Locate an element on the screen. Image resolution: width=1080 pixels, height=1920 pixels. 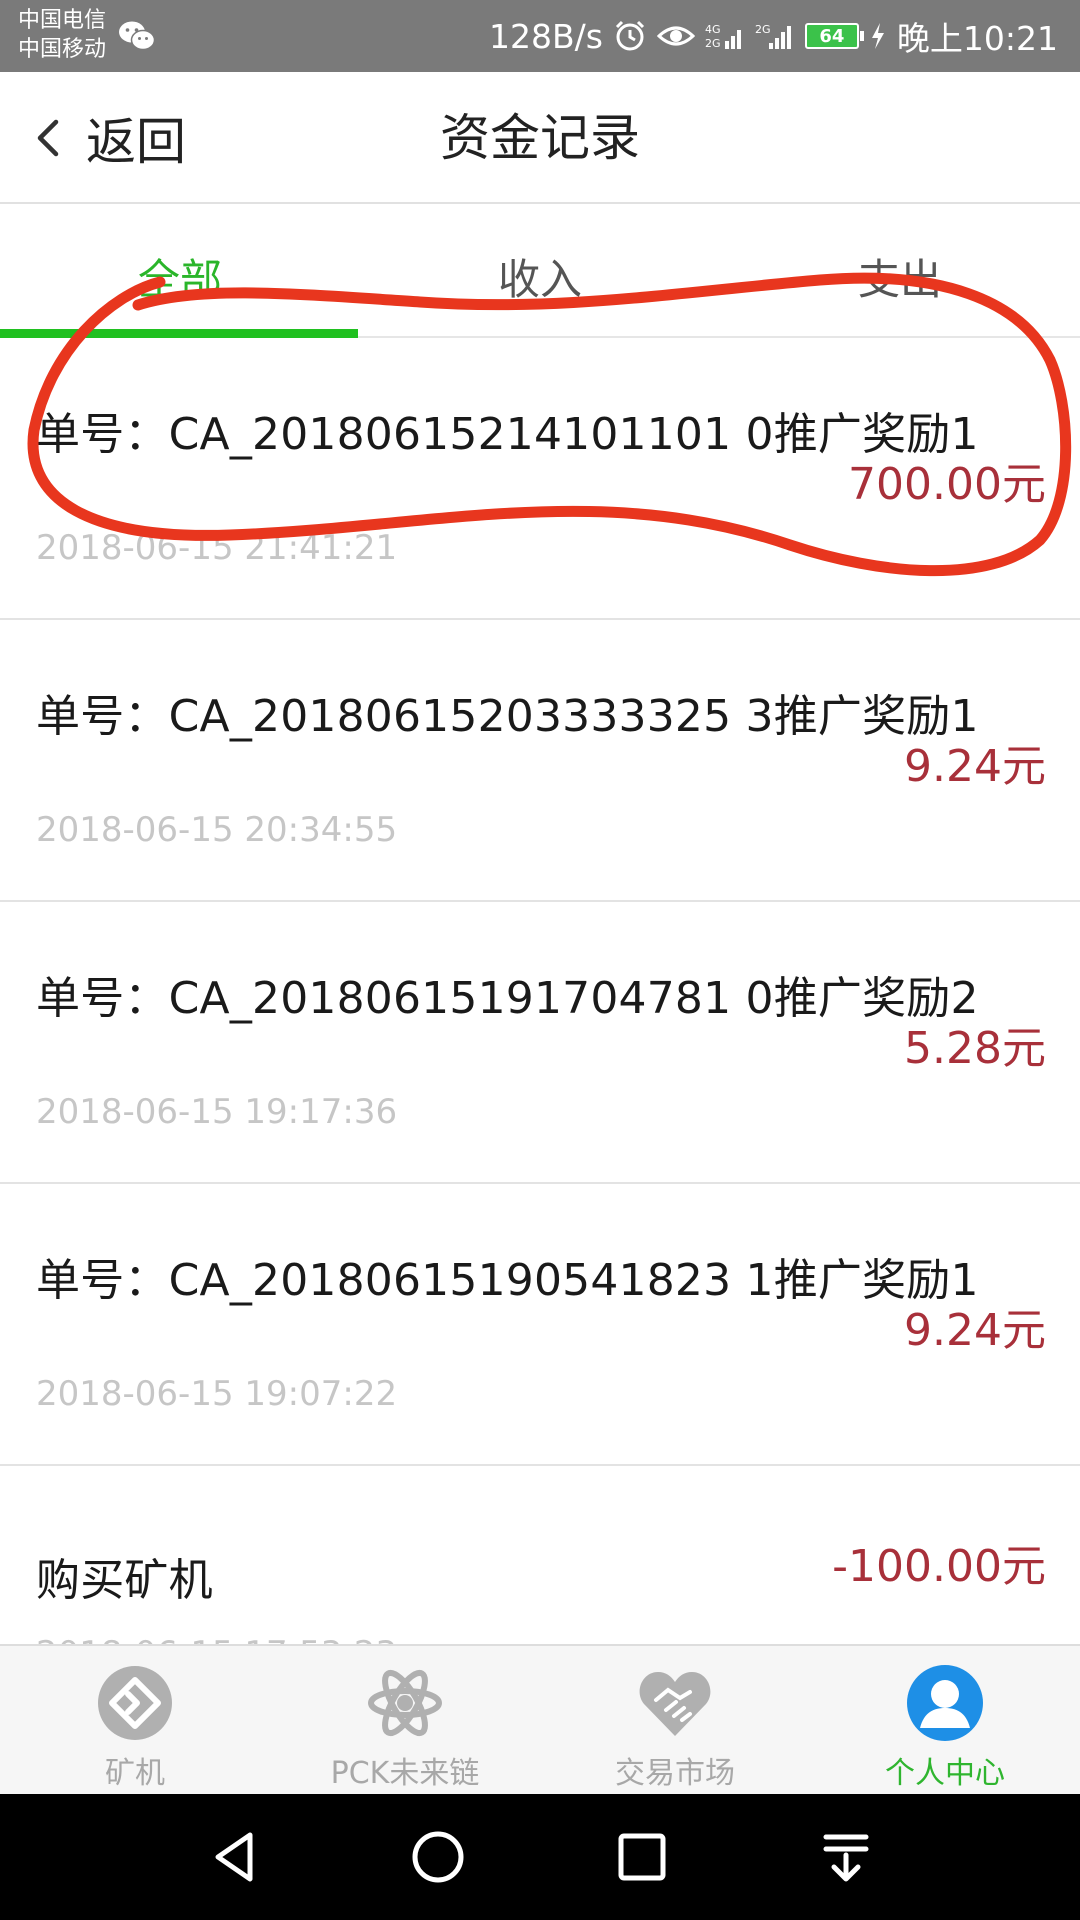
handshake-icon is located at coordinates (675, 1704).